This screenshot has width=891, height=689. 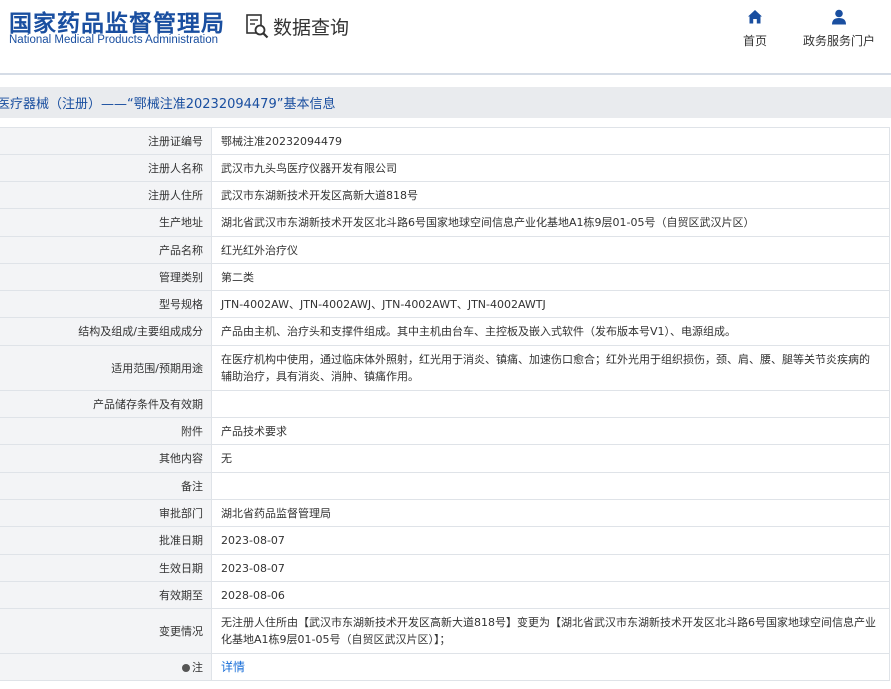 What do you see at coordinates (106, 458) in the screenshot?
I see `field-label: 其他内容` at bounding box center [106, 458].